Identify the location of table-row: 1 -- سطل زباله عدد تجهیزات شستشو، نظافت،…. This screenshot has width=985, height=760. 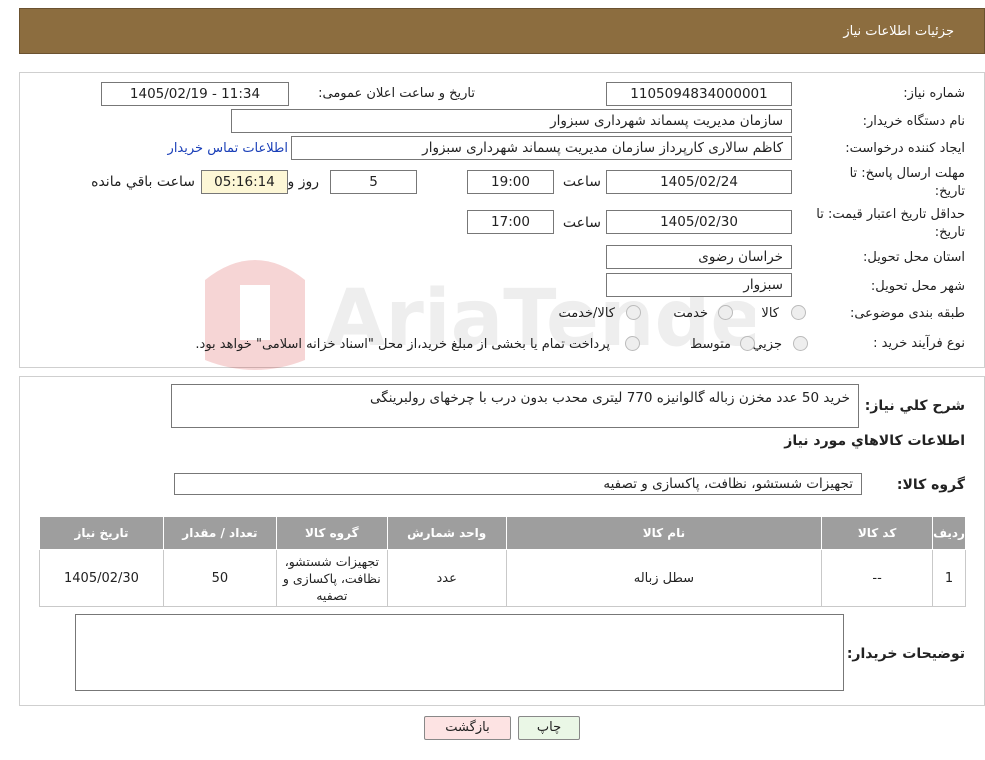
(502, 578).